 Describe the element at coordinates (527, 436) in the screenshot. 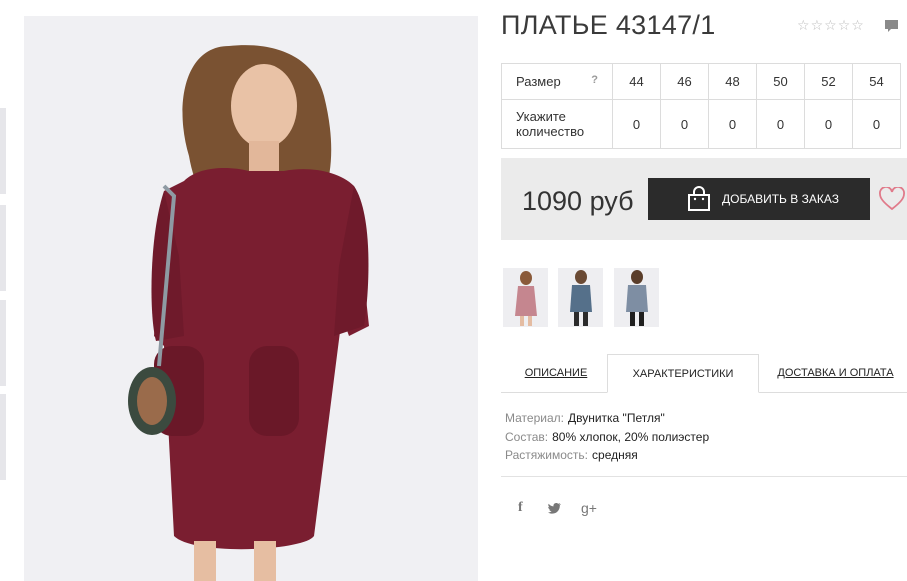

I see `spec-key: Состав:` at that location.